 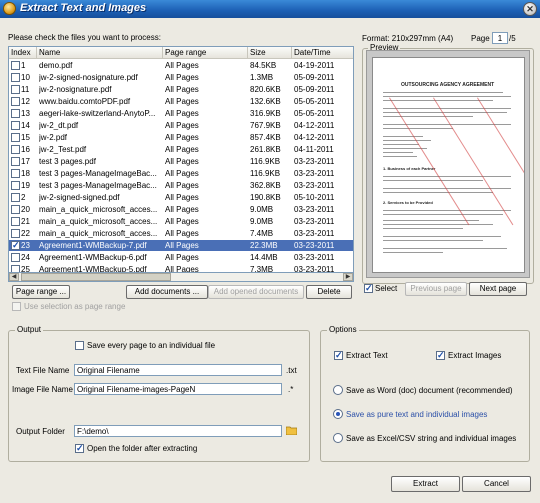 I want to click on column-header-page-range: Page range, so click(x=205, y=53).